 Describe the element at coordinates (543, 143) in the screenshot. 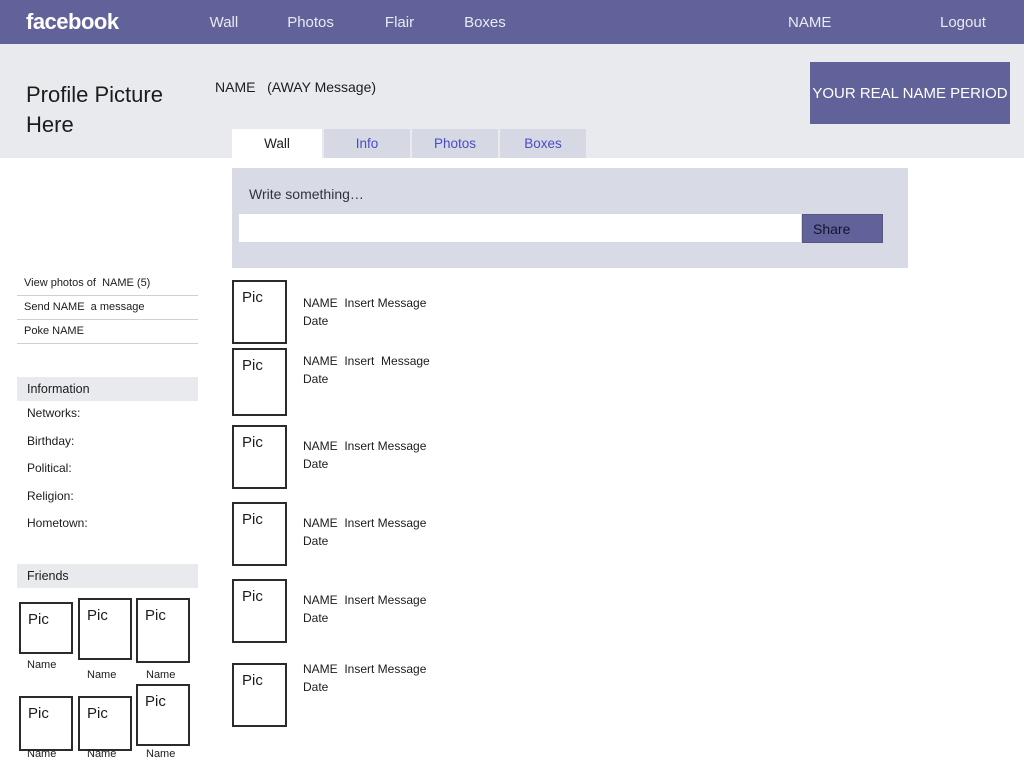

I see `tab-boxes: Boxes` at that location.